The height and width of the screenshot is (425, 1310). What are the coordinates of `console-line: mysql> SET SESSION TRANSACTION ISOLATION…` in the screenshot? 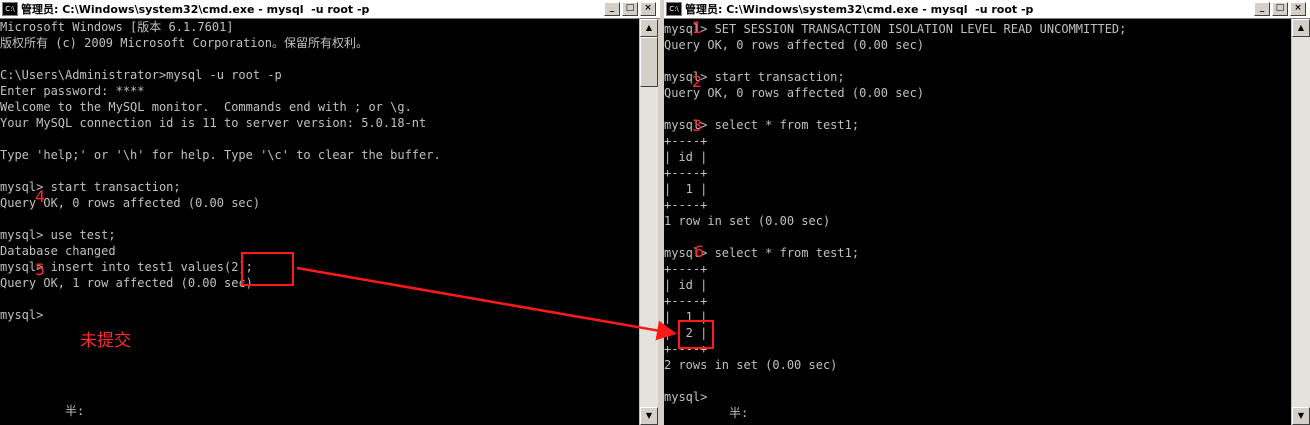 It's located at (895, 29).